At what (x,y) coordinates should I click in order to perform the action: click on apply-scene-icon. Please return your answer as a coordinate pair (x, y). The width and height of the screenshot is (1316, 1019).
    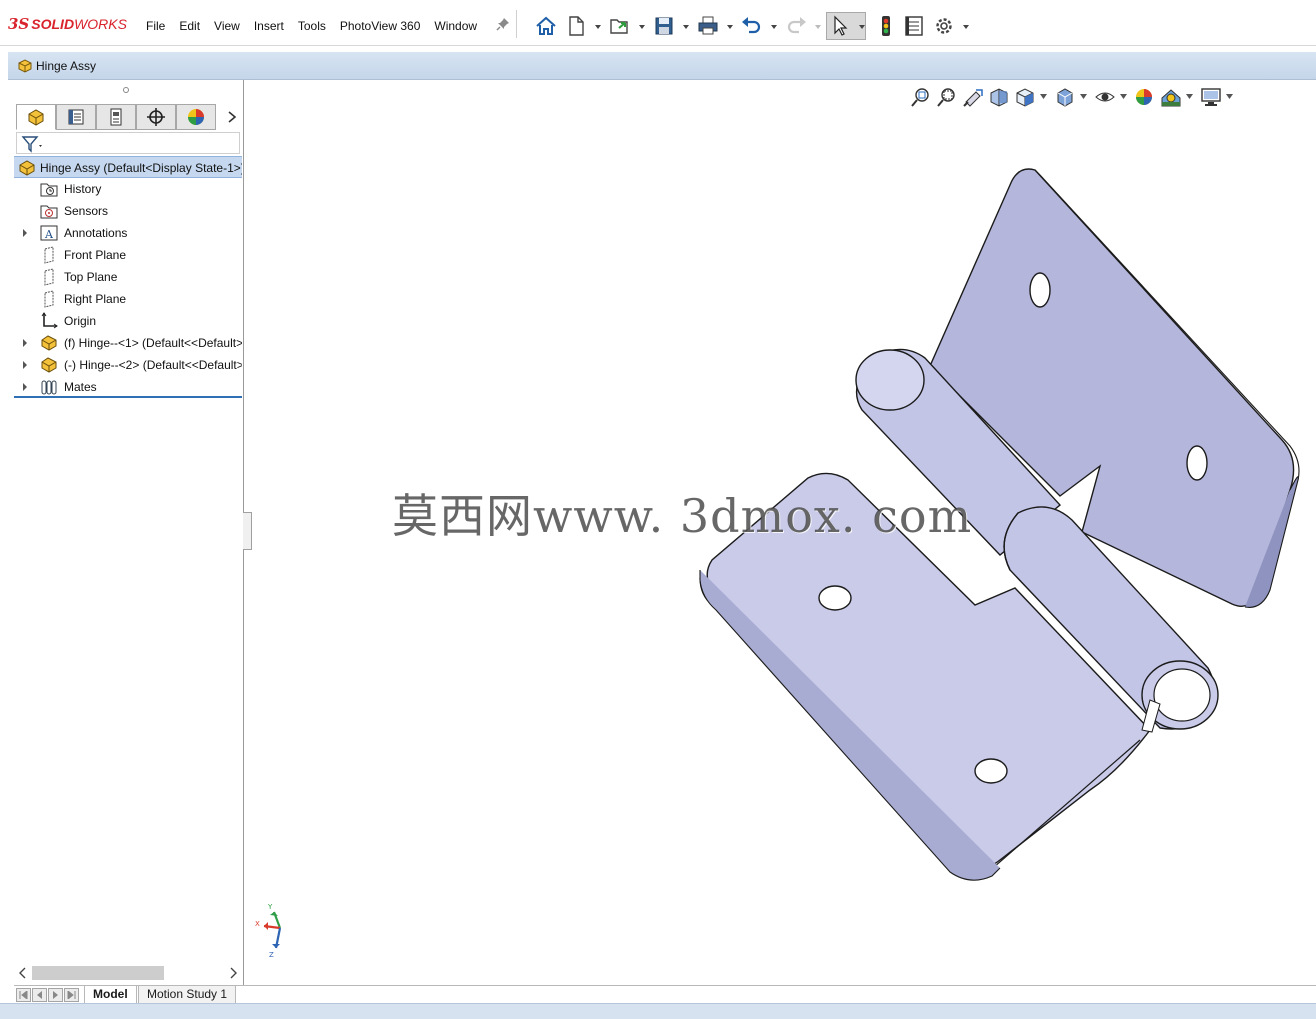
    Looking at the image, I should click on (1171, 97).